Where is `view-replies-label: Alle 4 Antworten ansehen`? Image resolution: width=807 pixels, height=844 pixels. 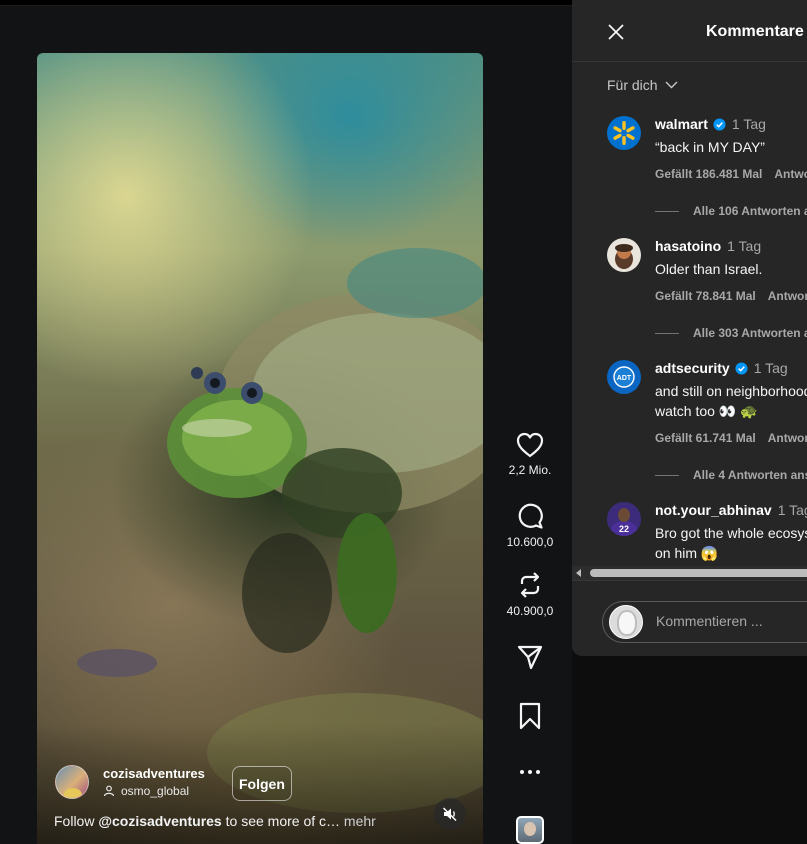
view-replies-label: Alle 4 Antworten ansehen is located at coordinates (750, 475).